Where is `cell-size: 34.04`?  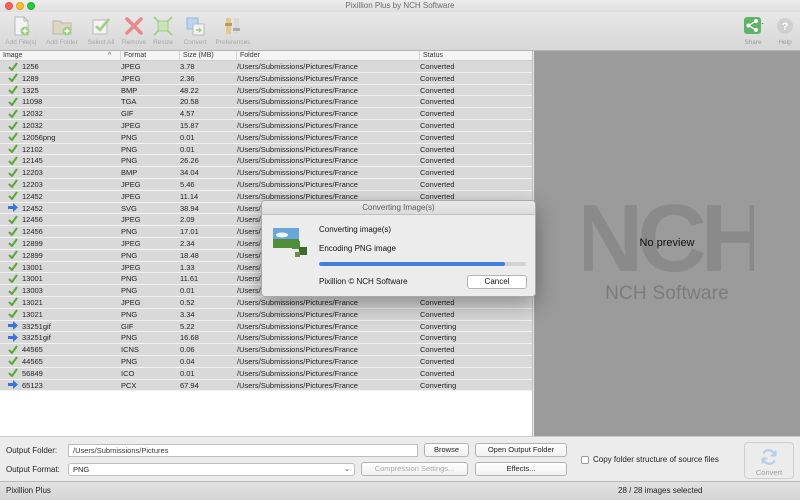 cell-size: 34.04 is located at coordinates (189, 173).